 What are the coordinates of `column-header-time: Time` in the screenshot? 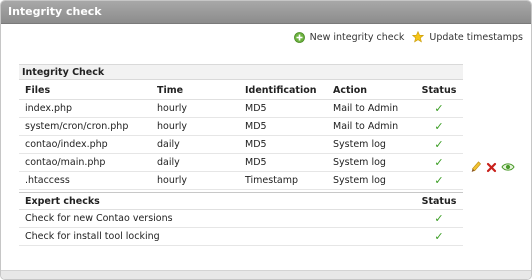 It's located at (195, 91).